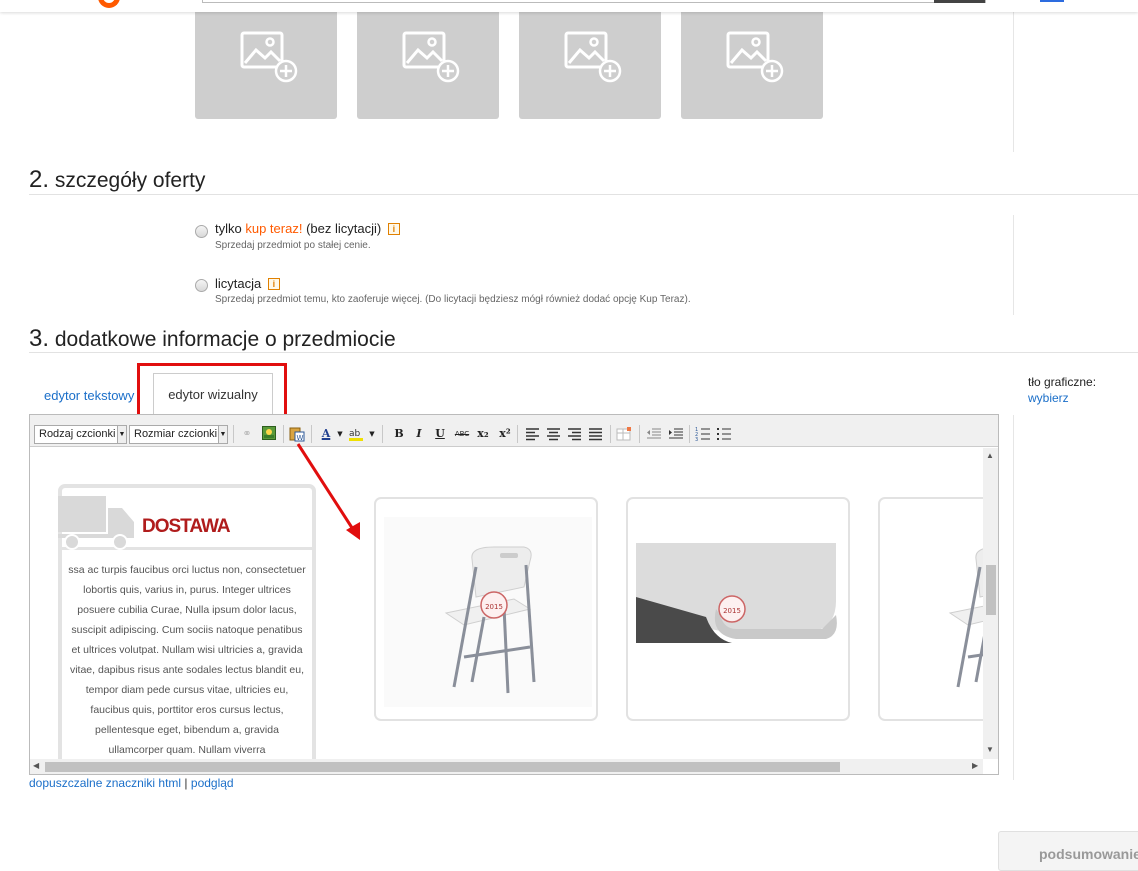 The image size is (1138, 871). I want to click on chair-image: 2015, so click(488, 612).